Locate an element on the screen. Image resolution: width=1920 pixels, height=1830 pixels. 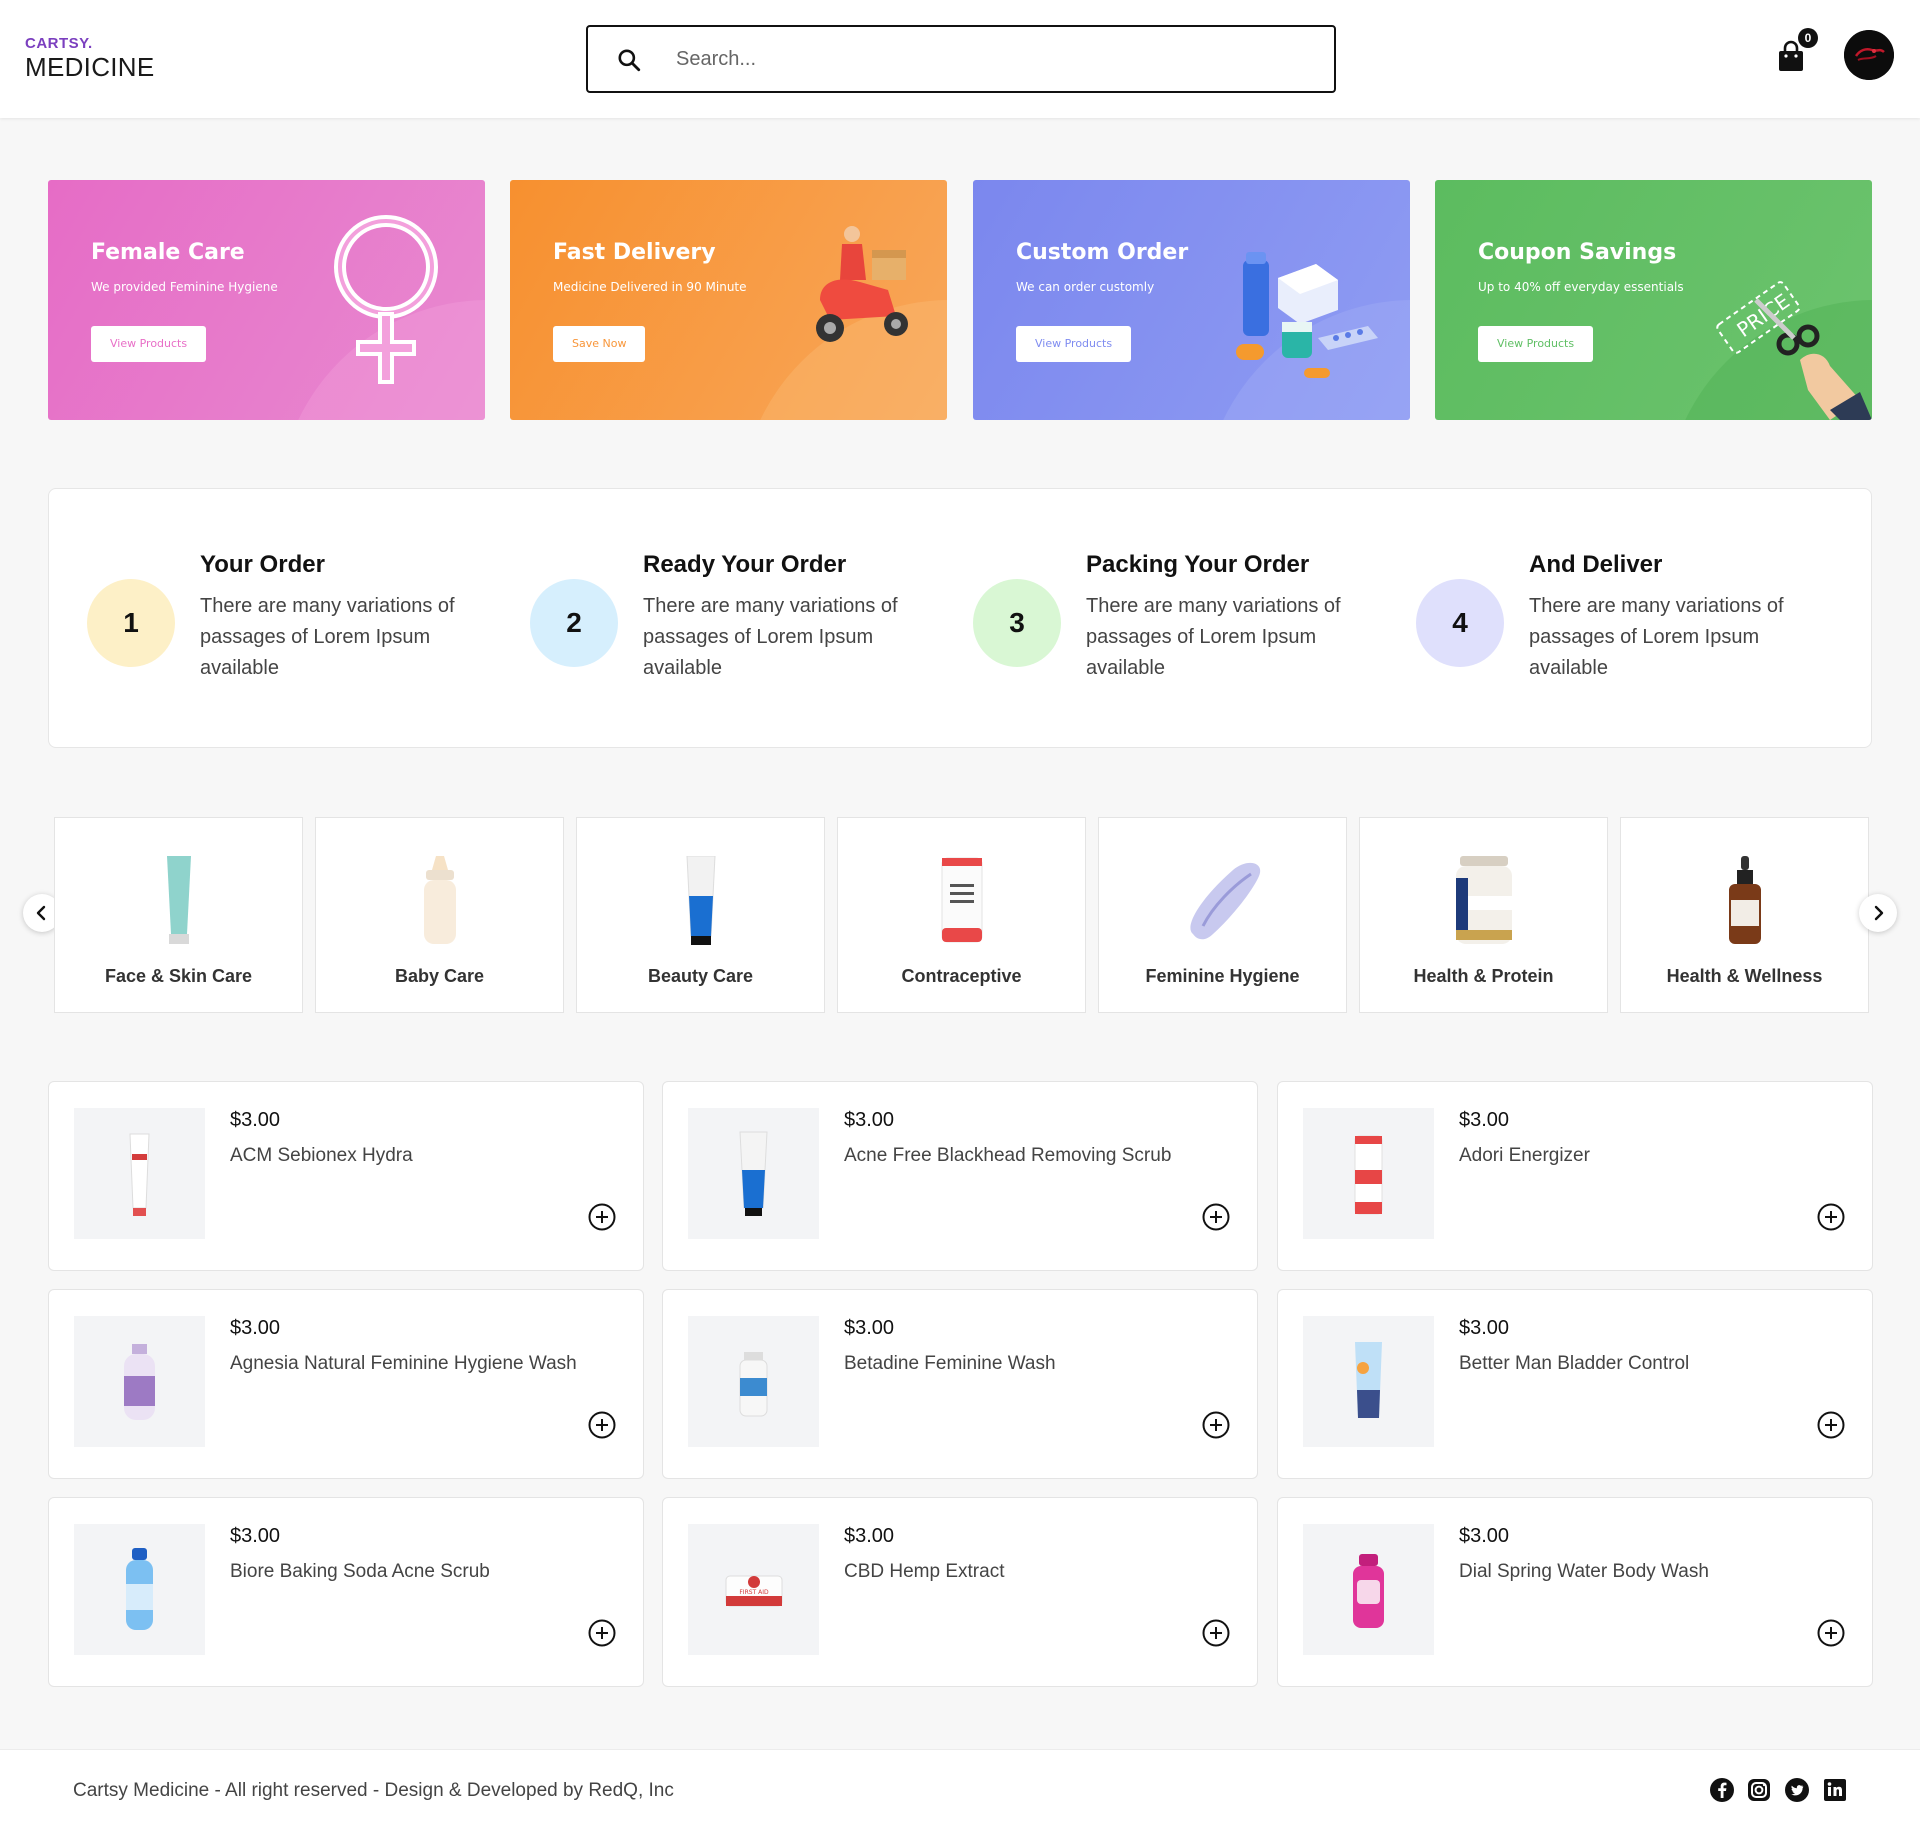
product-card: $3.00 Betadine Feminine Wash is located at coordinates (960, 1384).